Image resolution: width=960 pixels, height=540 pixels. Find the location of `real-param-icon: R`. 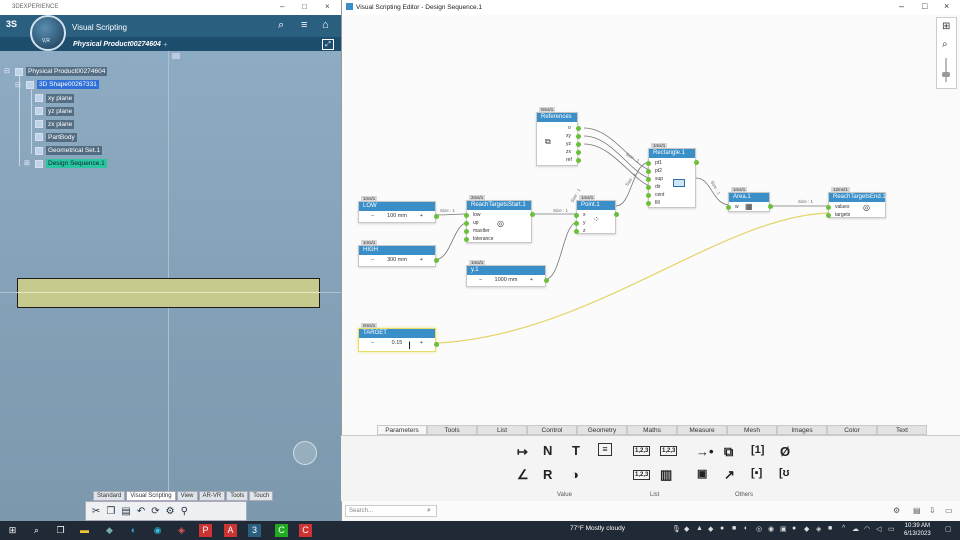

real-param-icon: R is located at coordinates (547, 474).